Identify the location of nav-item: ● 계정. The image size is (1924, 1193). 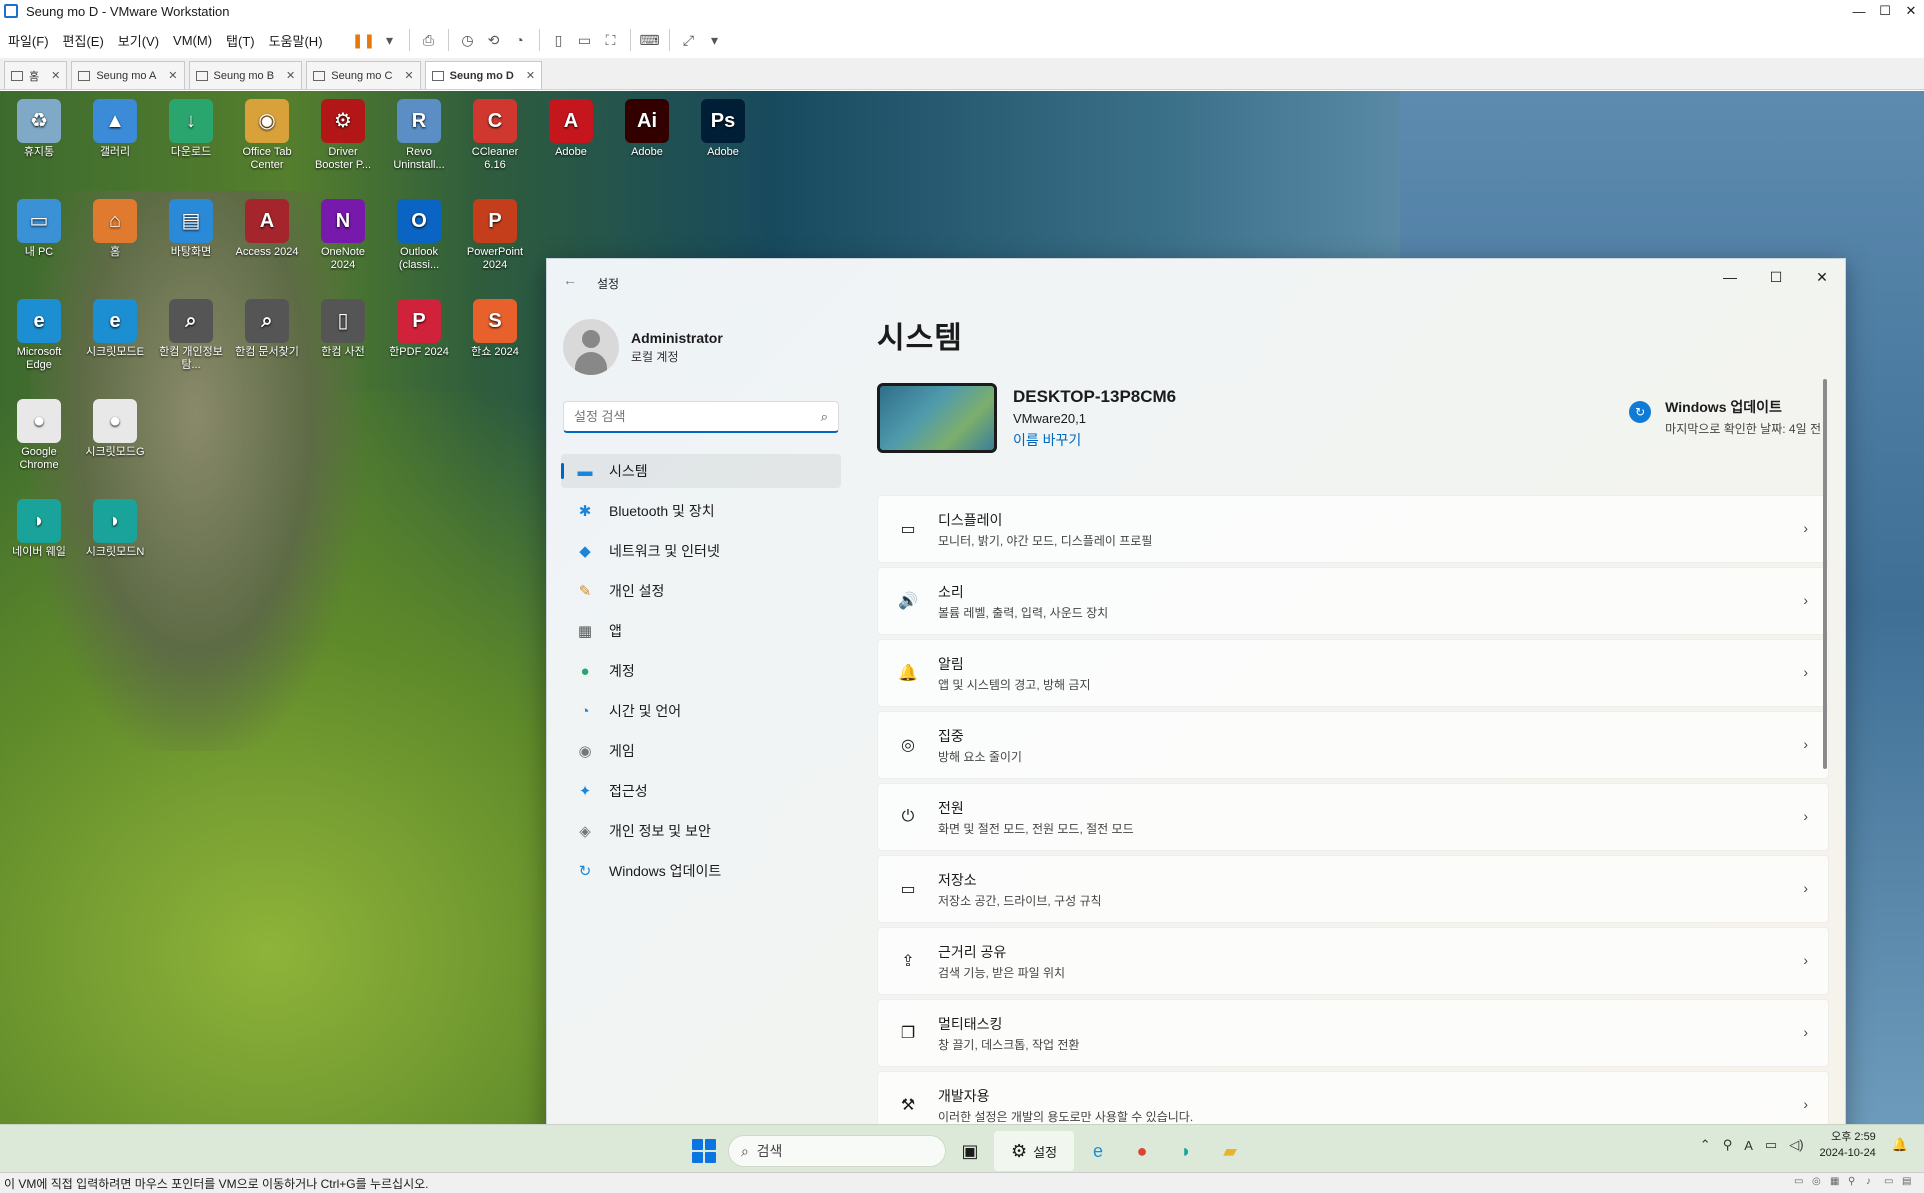
(701, 671).